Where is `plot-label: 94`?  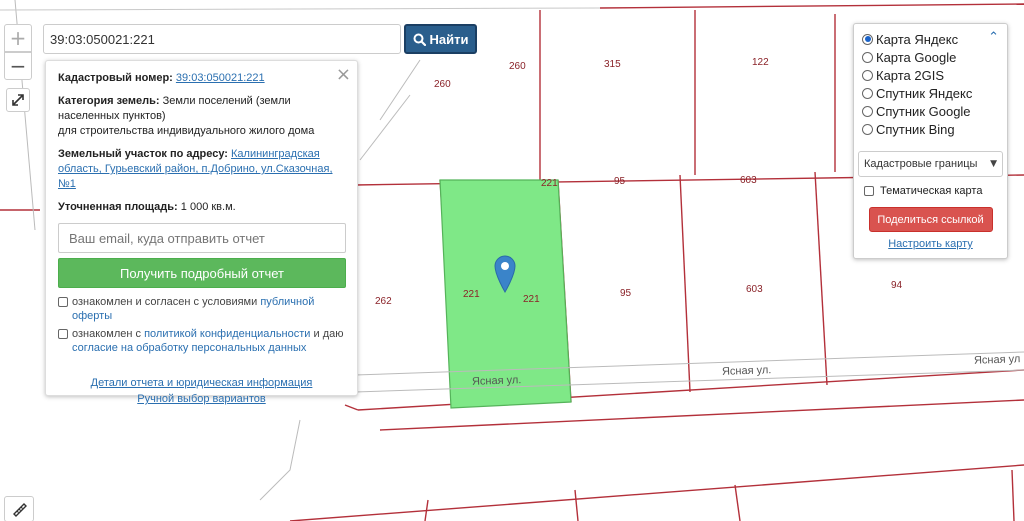
plot-label: 94 is located at coordinates (897, 285).